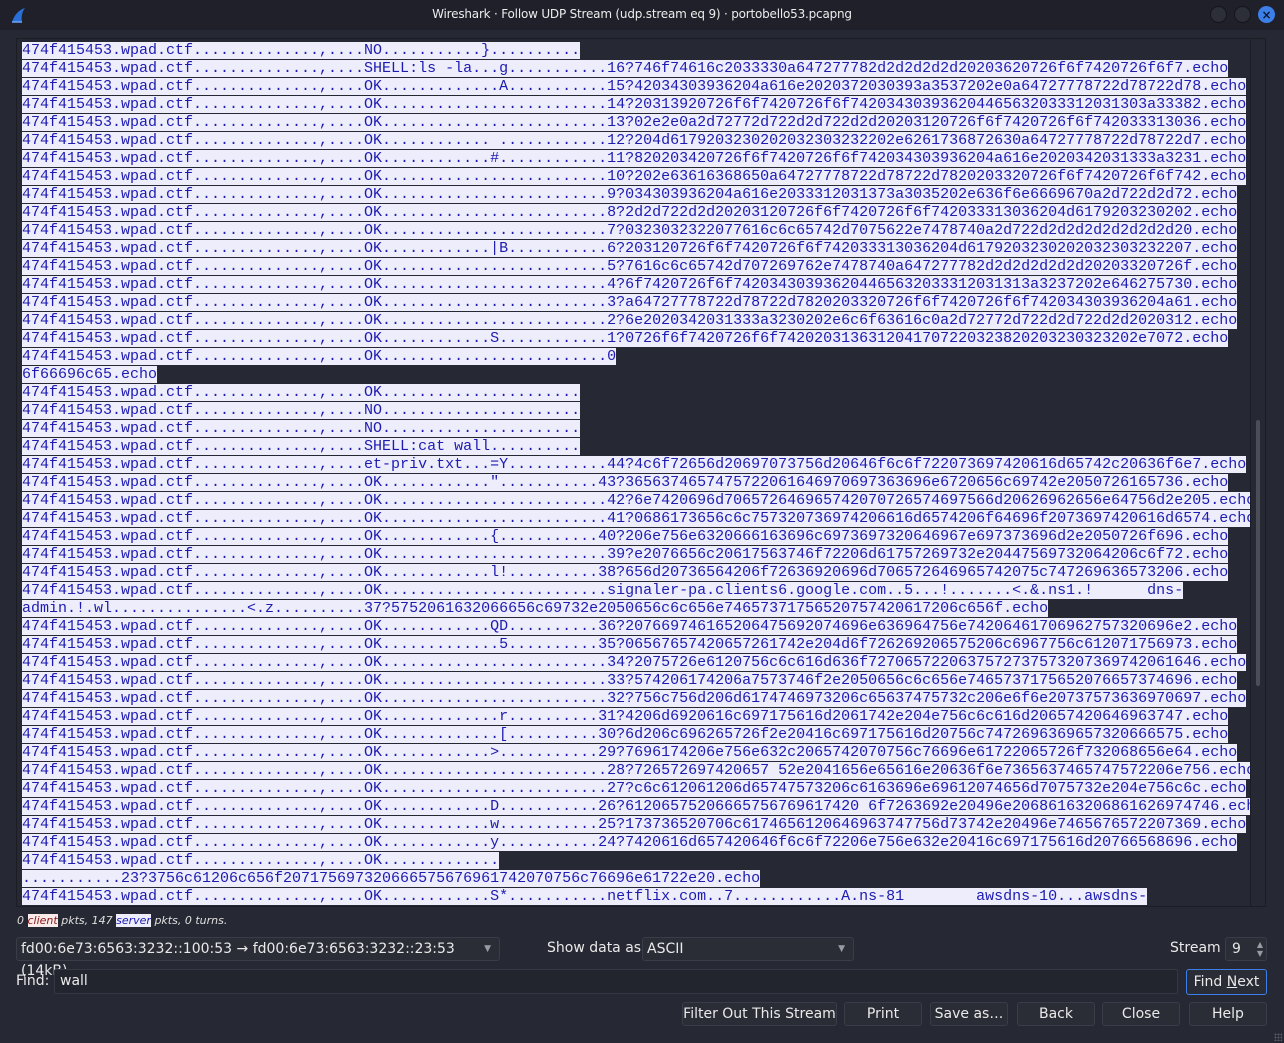 The image size is (1284, 1043). What do you see at coordinates (1218, 14) in the screenshot?
I see `minimize-button` at bounding box center [1218, 14].